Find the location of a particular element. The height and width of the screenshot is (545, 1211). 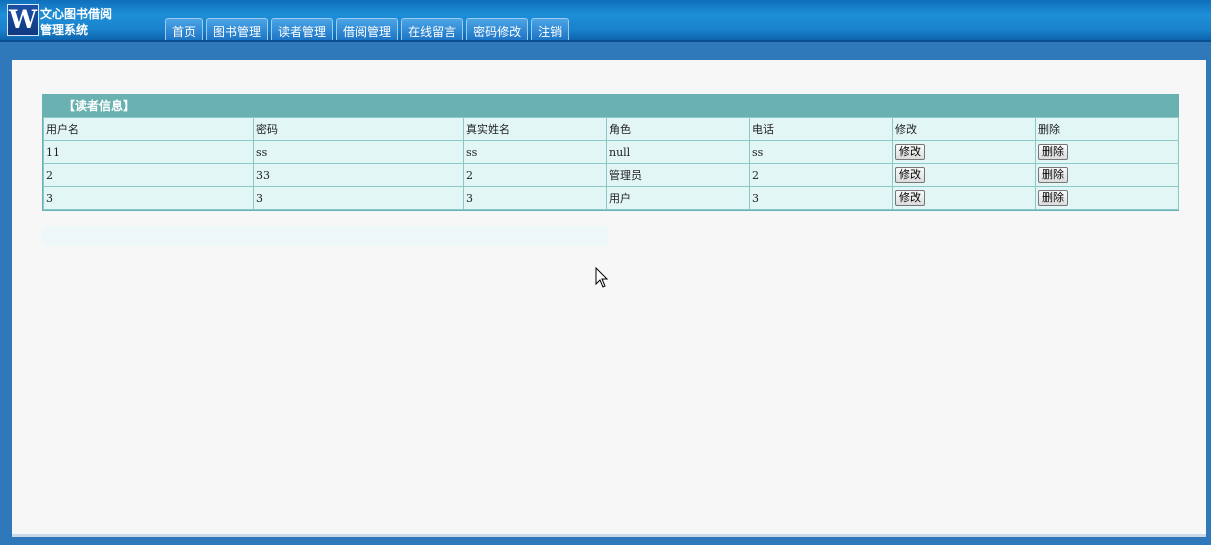

nav-tab-readers: 读者管理 is located at coordinates (302, 29).